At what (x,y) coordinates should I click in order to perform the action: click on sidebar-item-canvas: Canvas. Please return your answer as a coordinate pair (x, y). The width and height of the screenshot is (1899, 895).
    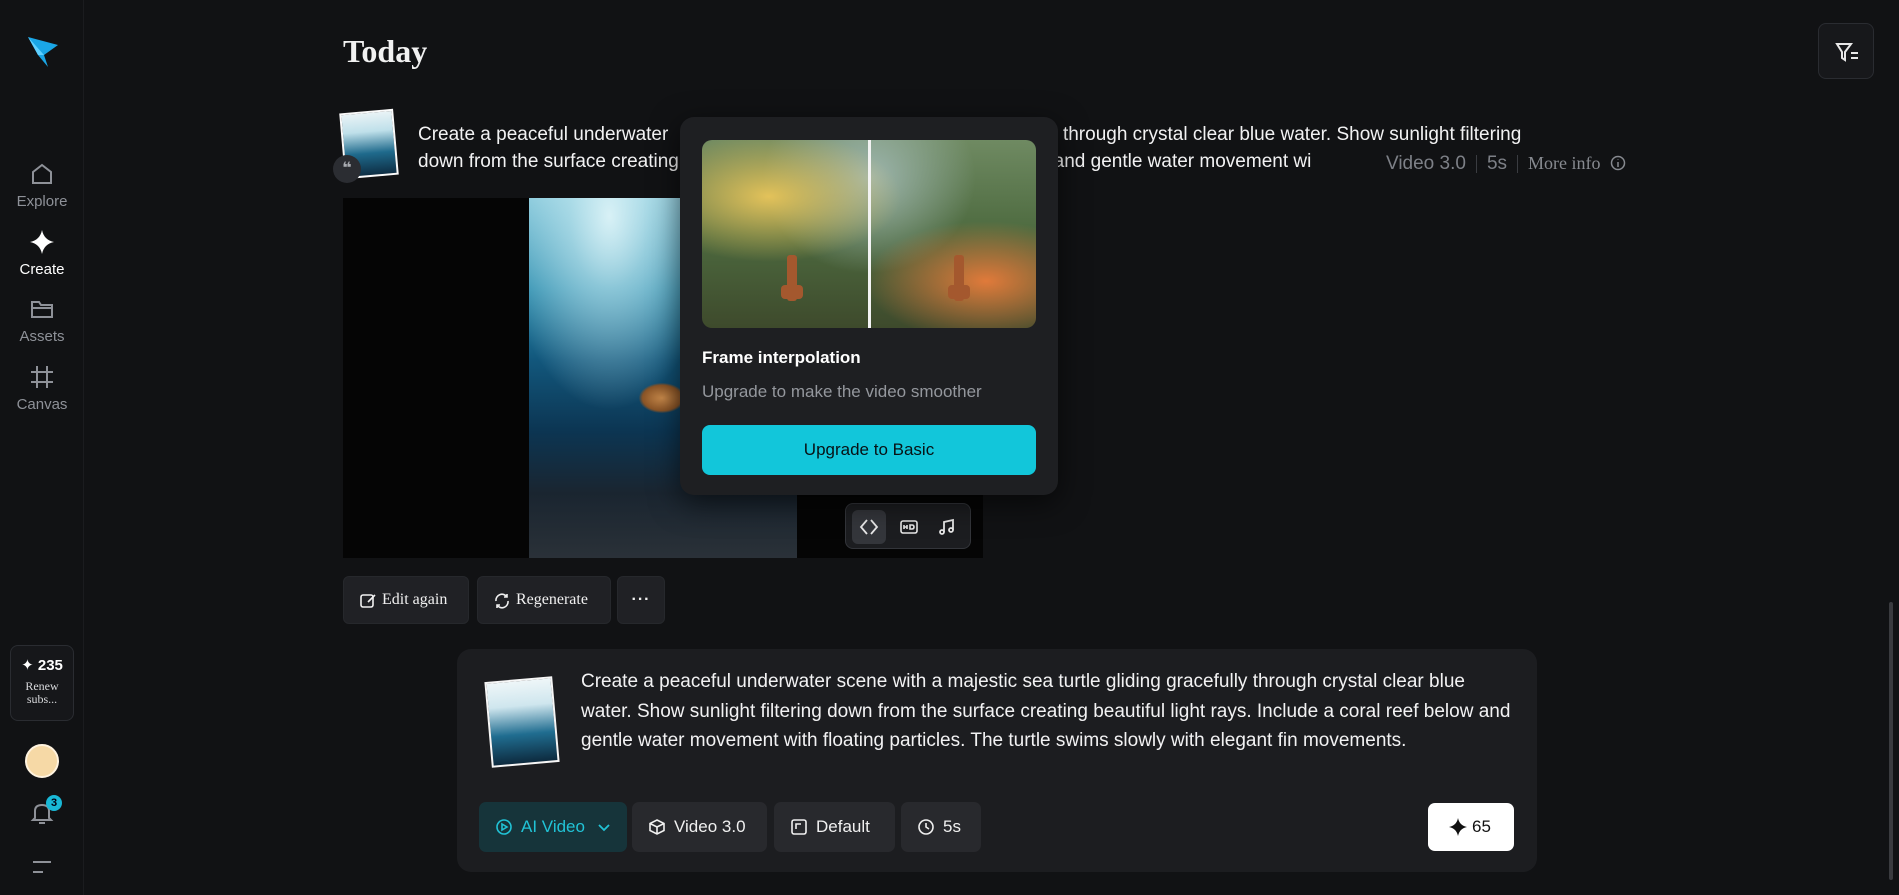
    Looking at the image, I should click on (42, 388).